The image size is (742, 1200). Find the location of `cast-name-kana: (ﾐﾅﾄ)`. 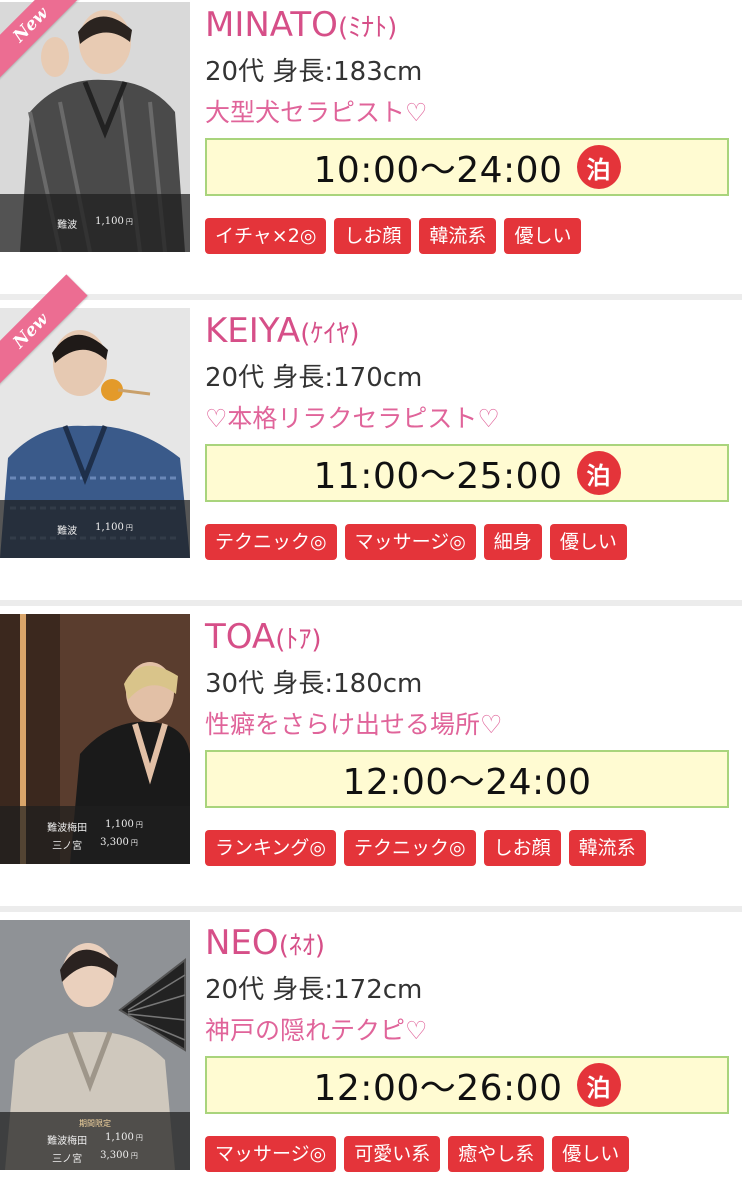

cast-name-kana: (ﾐﾅﾄ) is located at coordinates (367, 28).